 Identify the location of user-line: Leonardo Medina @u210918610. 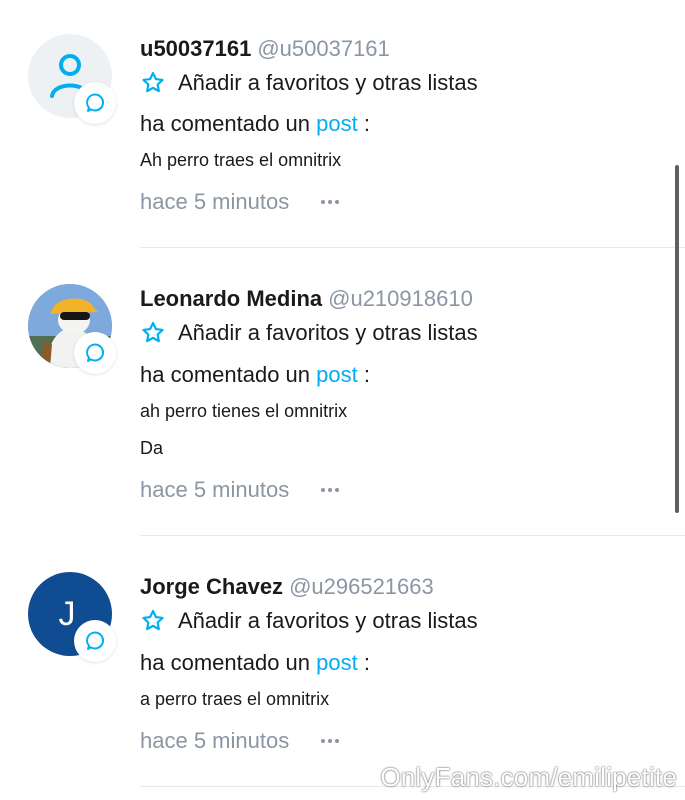
(306, 299).